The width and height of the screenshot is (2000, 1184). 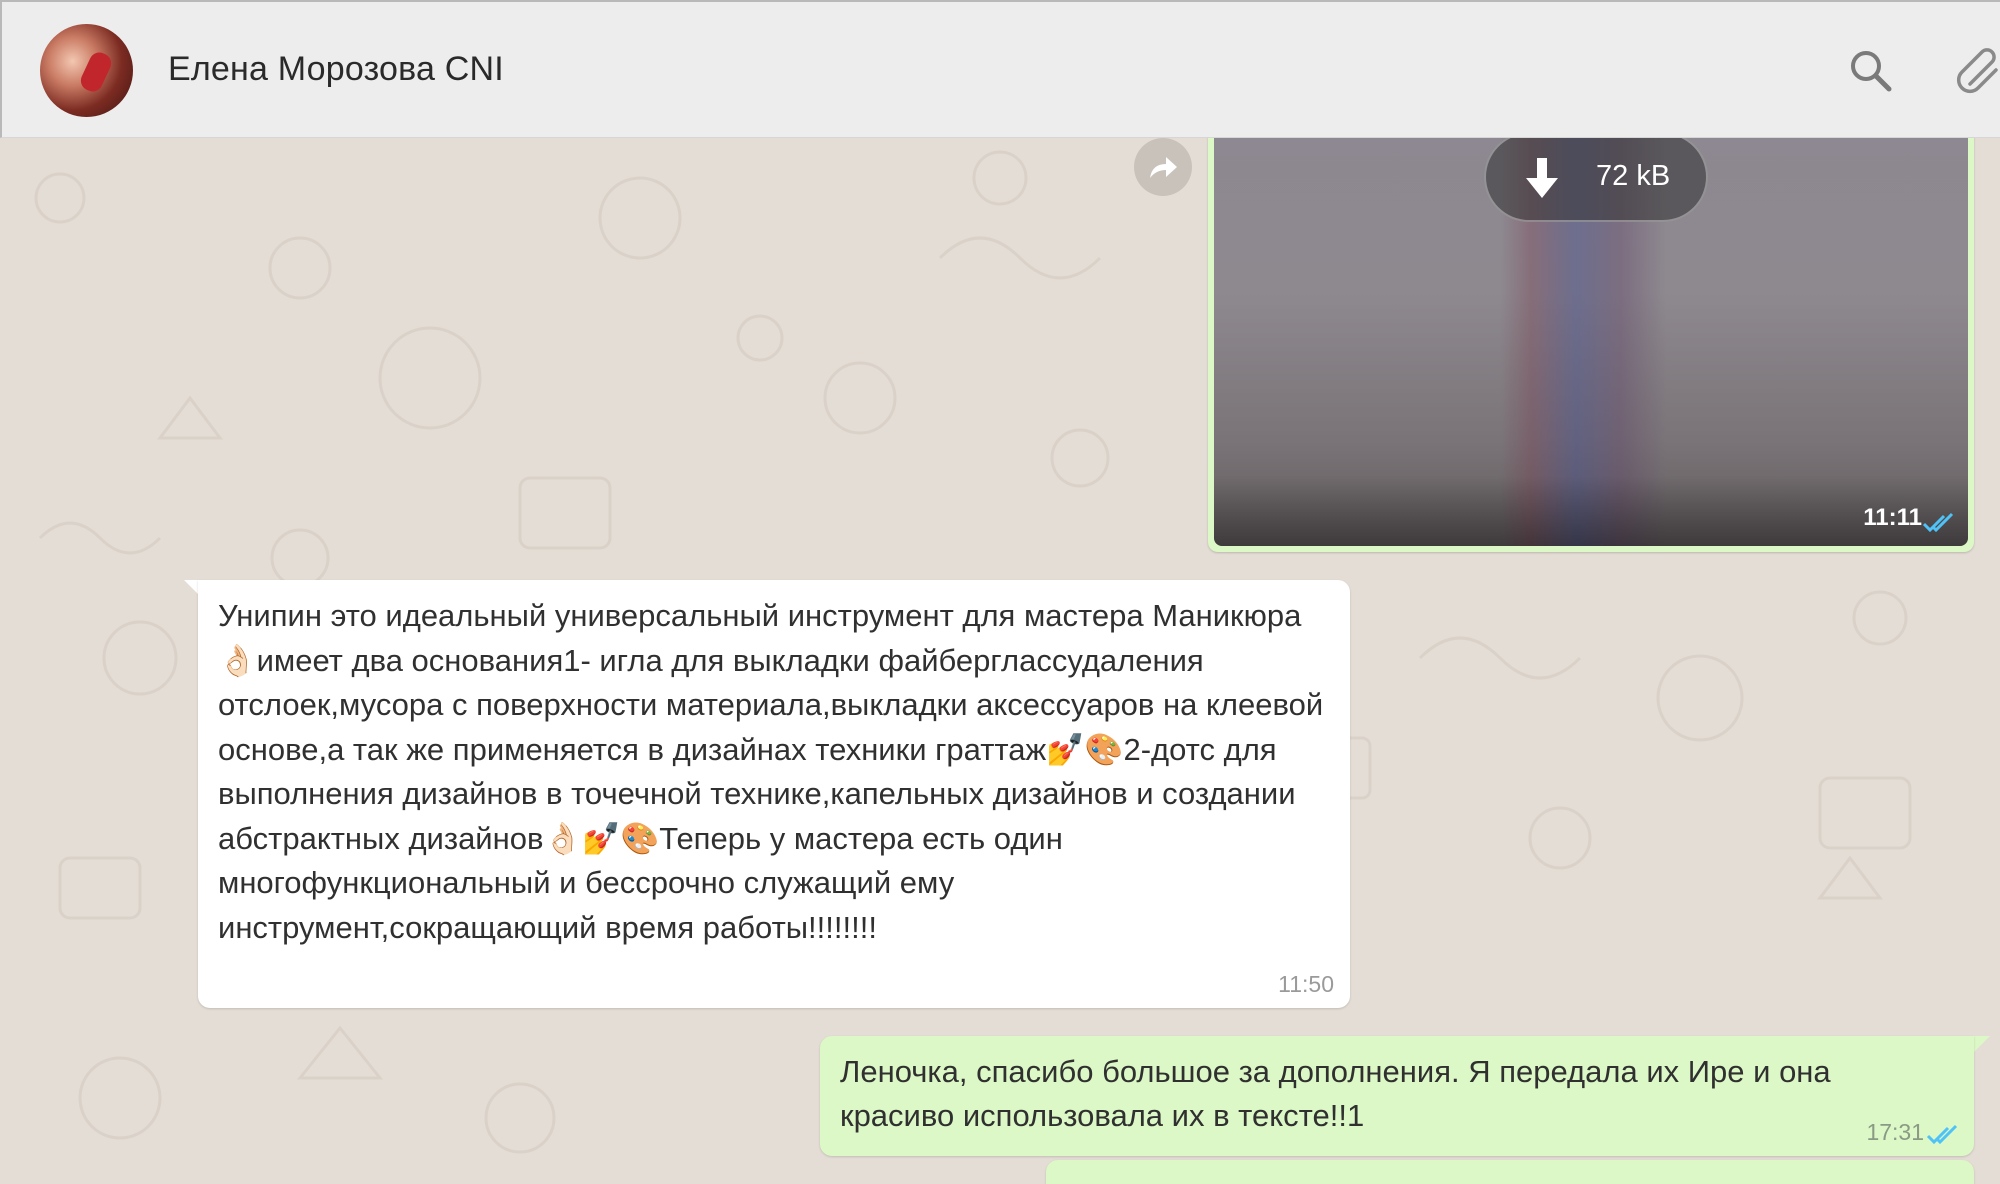 I want to click on message-time: 11:11, so click(x=1892, y=517).